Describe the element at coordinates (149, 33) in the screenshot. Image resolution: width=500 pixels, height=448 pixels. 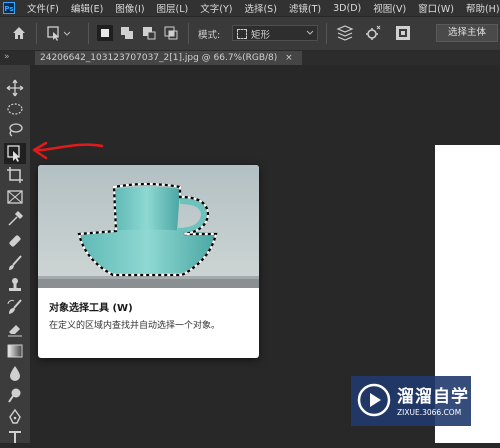
I see `subtract-from-selection-icon` at that location.